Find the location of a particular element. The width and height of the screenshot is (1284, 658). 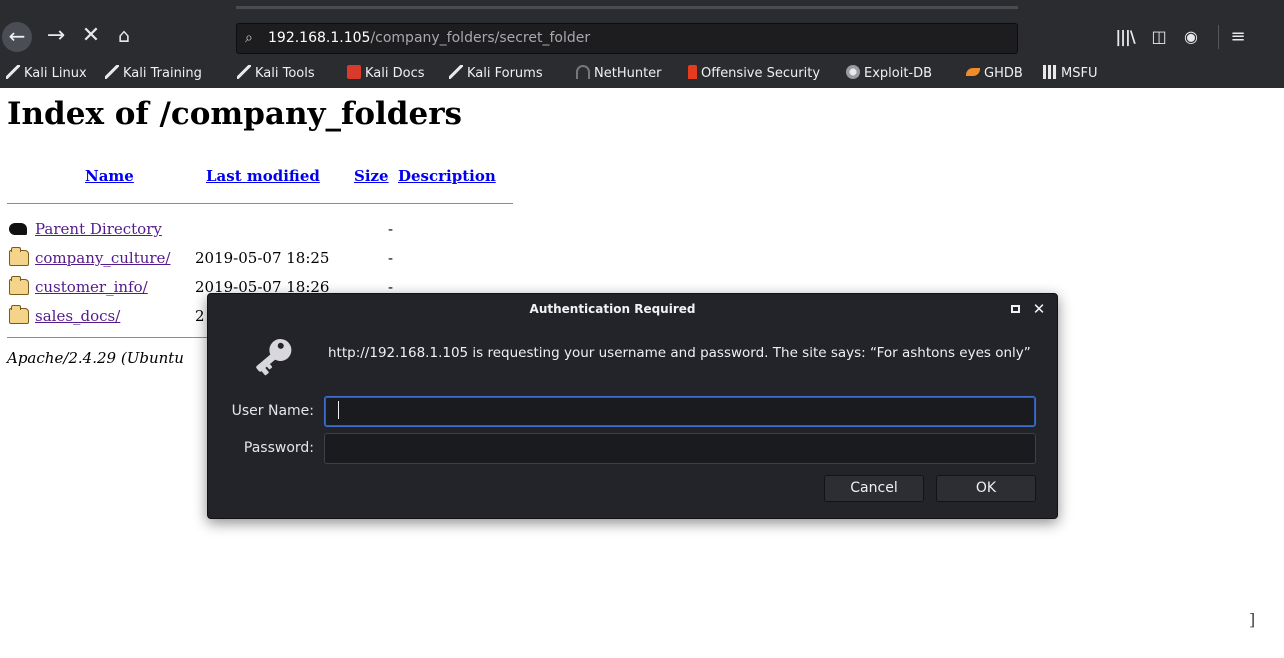

msfu-icon is located at coordinates (1050, 72).